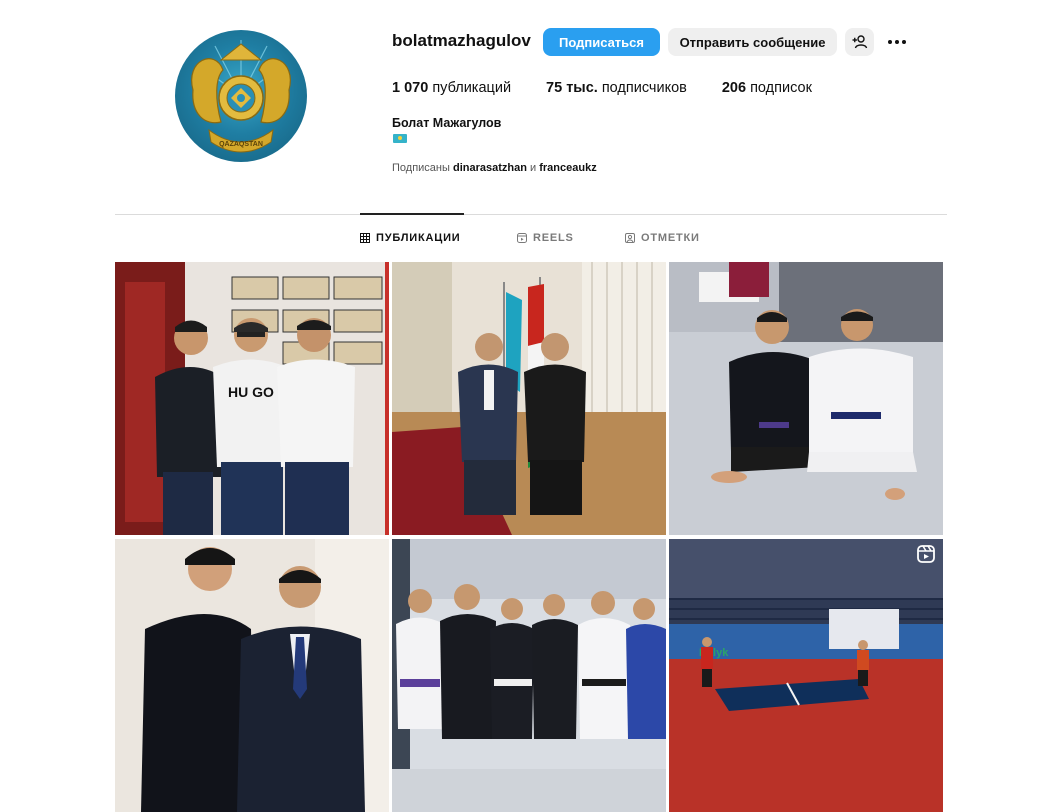 The height and width of the screenshot is (812, 1062). I want to click on add-user-button, so click(859, 42).